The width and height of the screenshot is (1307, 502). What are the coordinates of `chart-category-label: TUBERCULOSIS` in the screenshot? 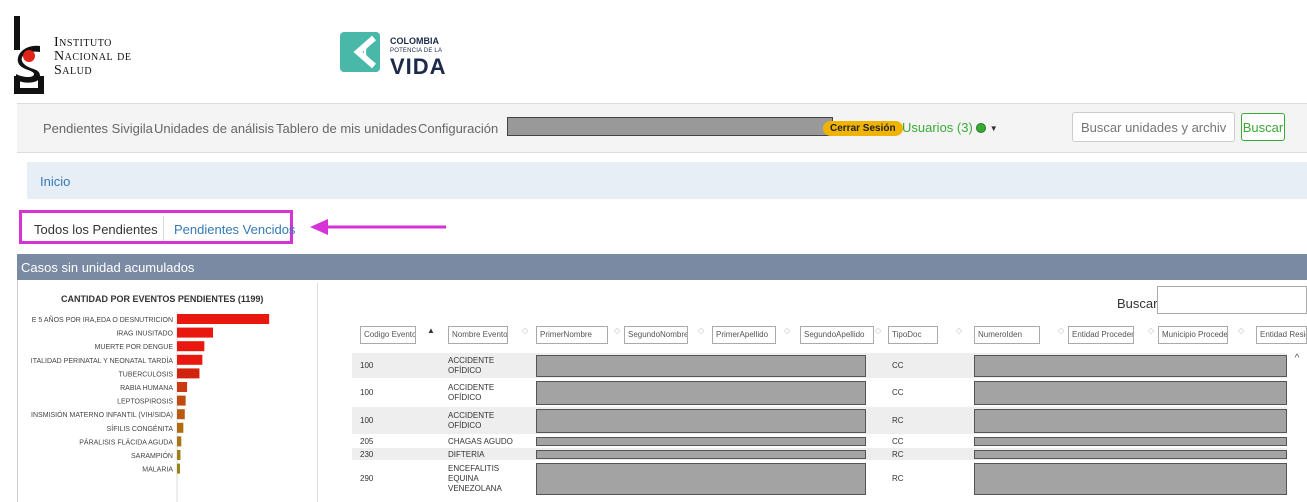 It's located at (146, 374).